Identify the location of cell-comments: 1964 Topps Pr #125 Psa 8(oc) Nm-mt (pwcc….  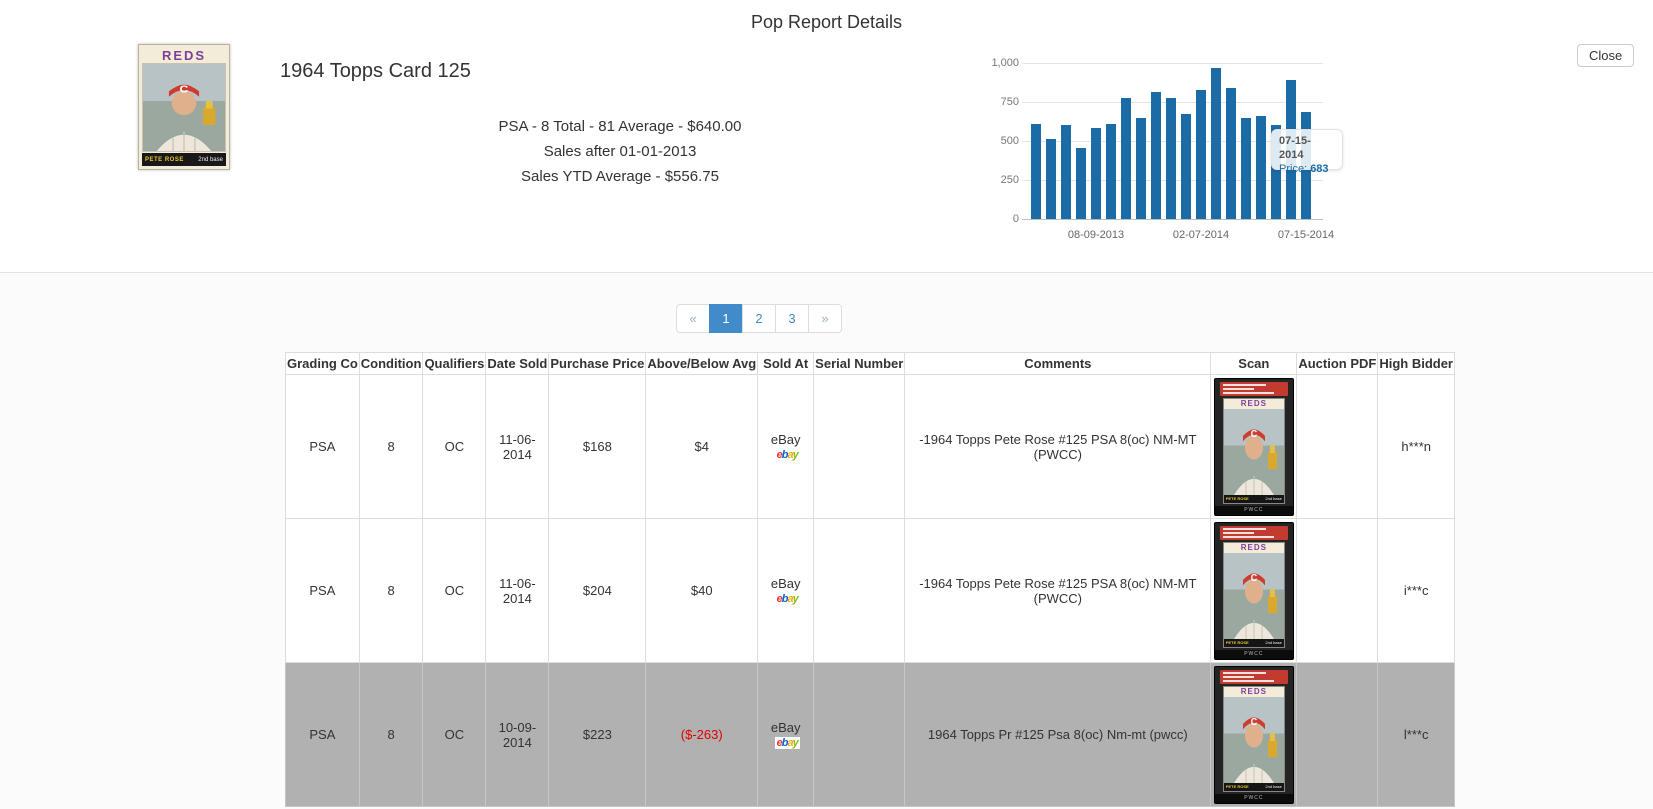
(1058, 734).